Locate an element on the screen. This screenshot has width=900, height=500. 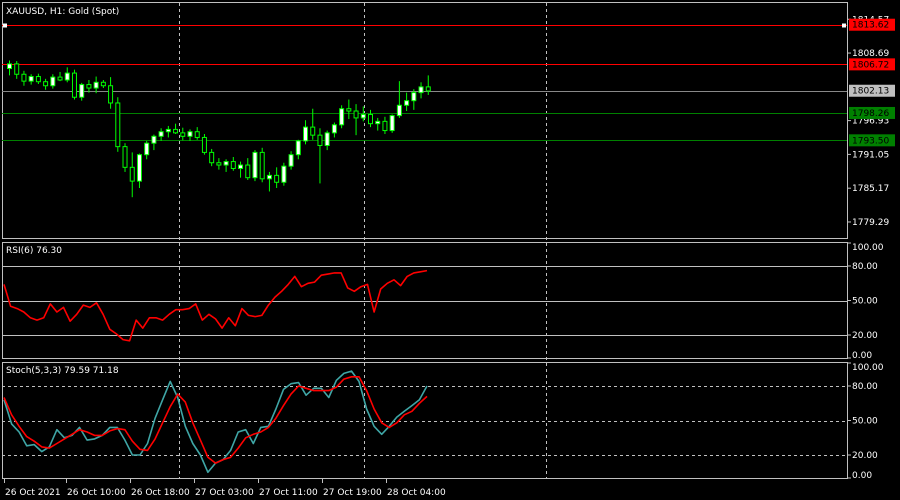
indicator-tick-label: 50.00 is located at coordinates (865, 422).